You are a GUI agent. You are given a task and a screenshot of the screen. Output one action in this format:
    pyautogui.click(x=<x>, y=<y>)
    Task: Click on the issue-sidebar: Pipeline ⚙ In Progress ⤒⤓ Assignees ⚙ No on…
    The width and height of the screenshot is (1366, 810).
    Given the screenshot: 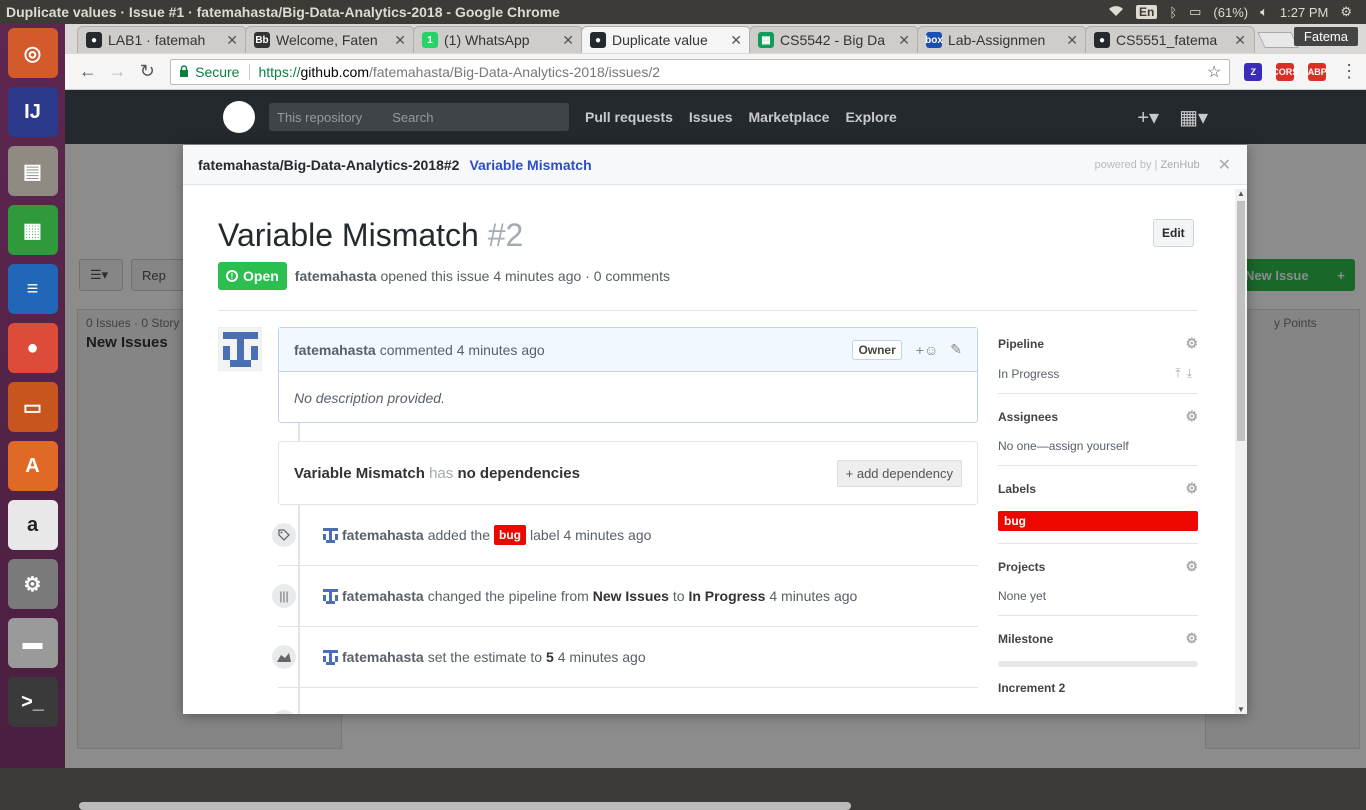 What is the action you would take?
    pyautogui.click(x=1098, y=524)
    